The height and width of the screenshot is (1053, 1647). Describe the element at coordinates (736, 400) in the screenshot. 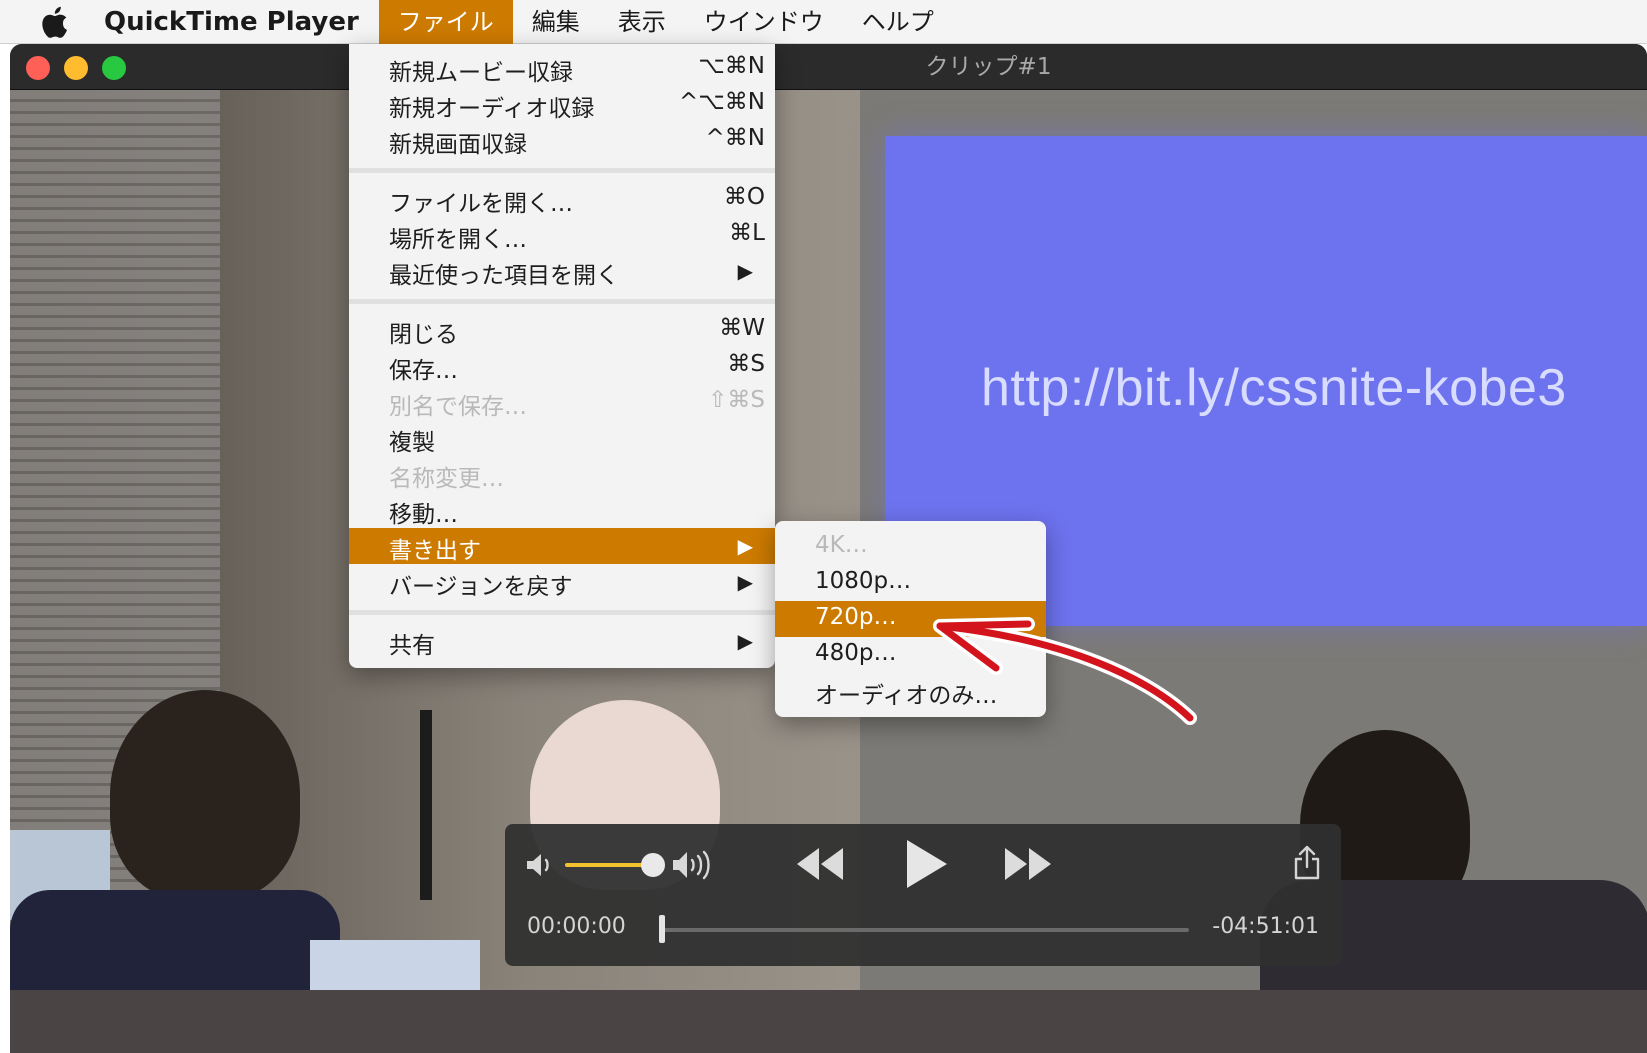

I see `menu-item-shortcut: ⇧⌘S` at that location.